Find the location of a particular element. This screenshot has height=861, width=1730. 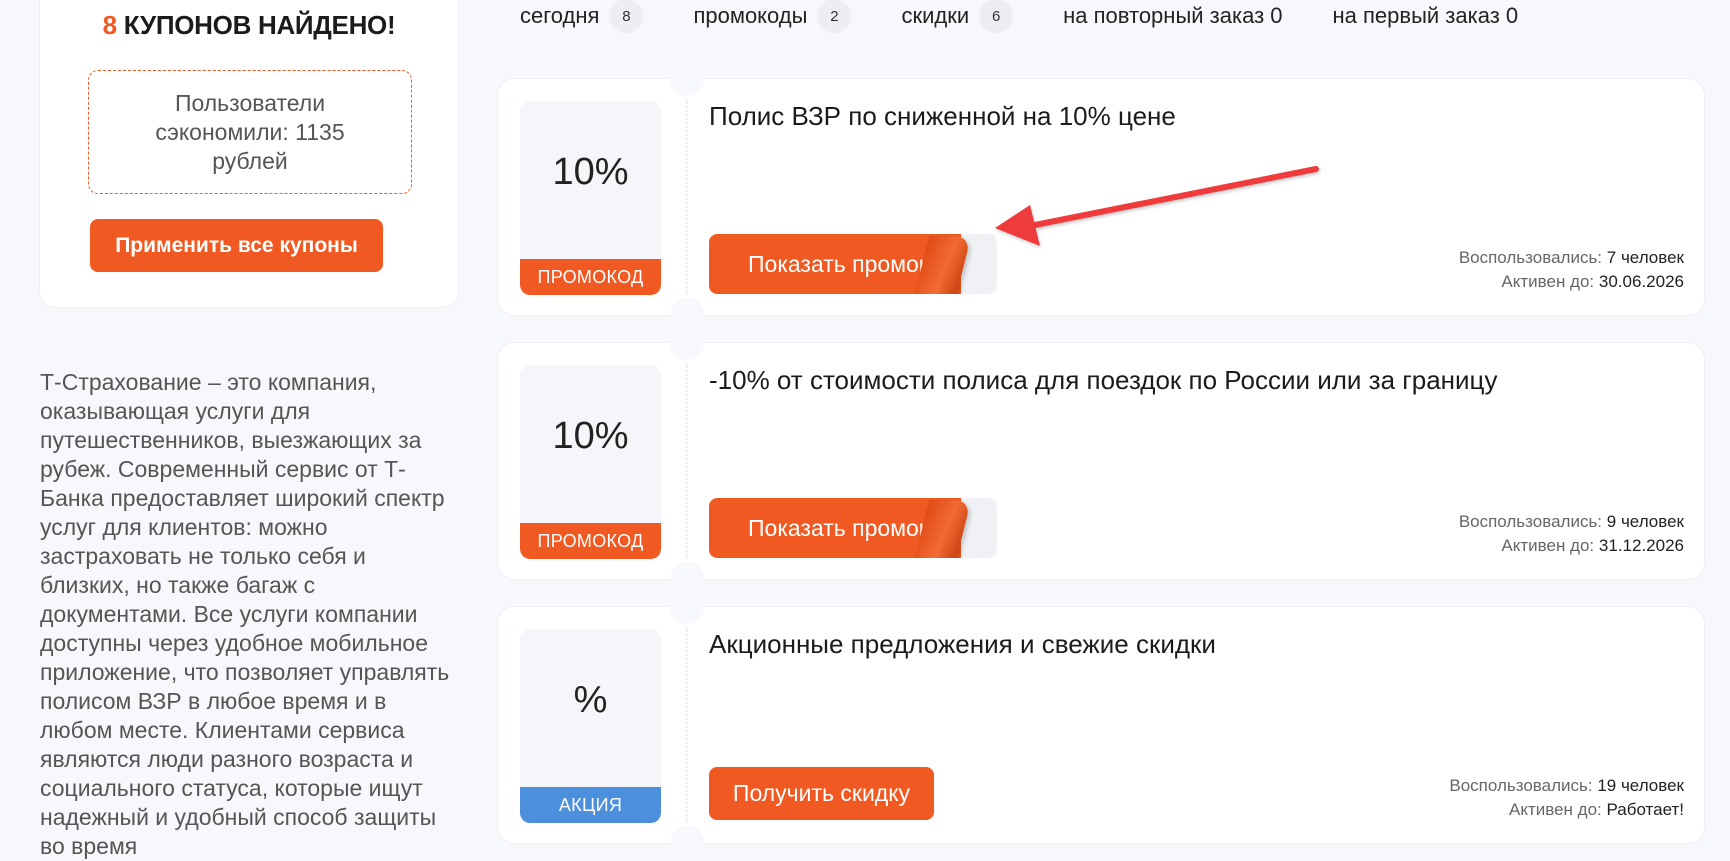

users-saved-box: Пользователи сэкономили: 1135 рублей is located at coordinates (250, 132).